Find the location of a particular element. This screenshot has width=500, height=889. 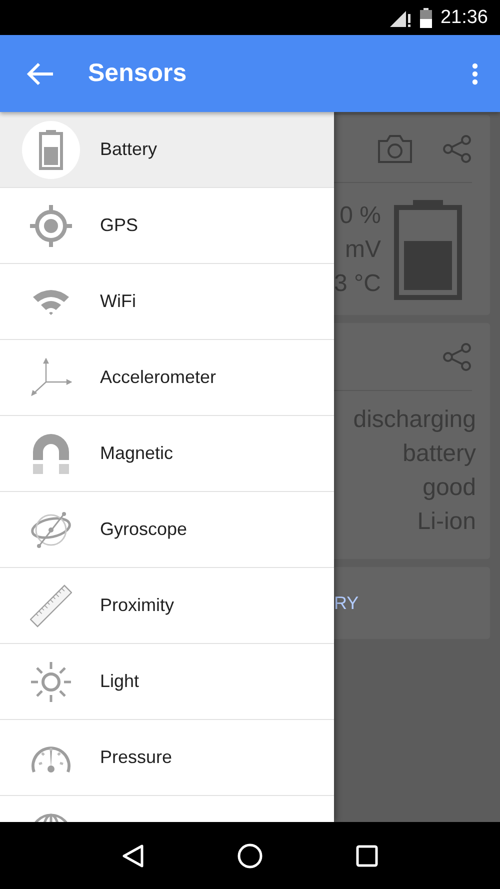

drawer-item: GPS is located at coordinates (167, 226).